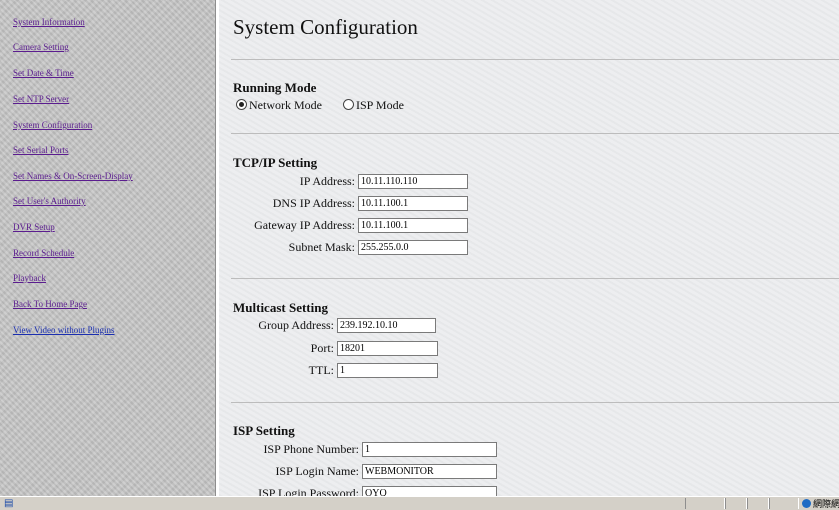 Image resolution: width=839 pixels, height=510 pixels. What do you see at coordinates (429, 491) in the screenshot?
I see `isp-login-password-input: OYQ` at bounding box center [429, 491].